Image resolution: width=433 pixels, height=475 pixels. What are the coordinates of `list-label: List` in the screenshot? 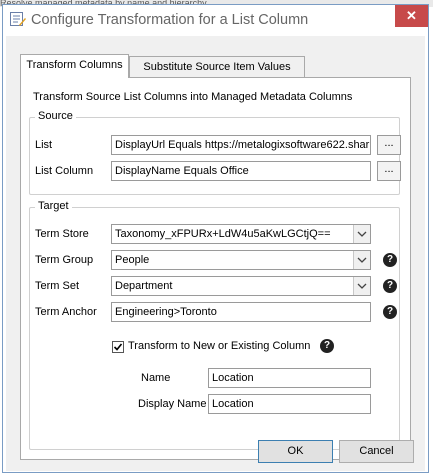 It's located at (44, 145).